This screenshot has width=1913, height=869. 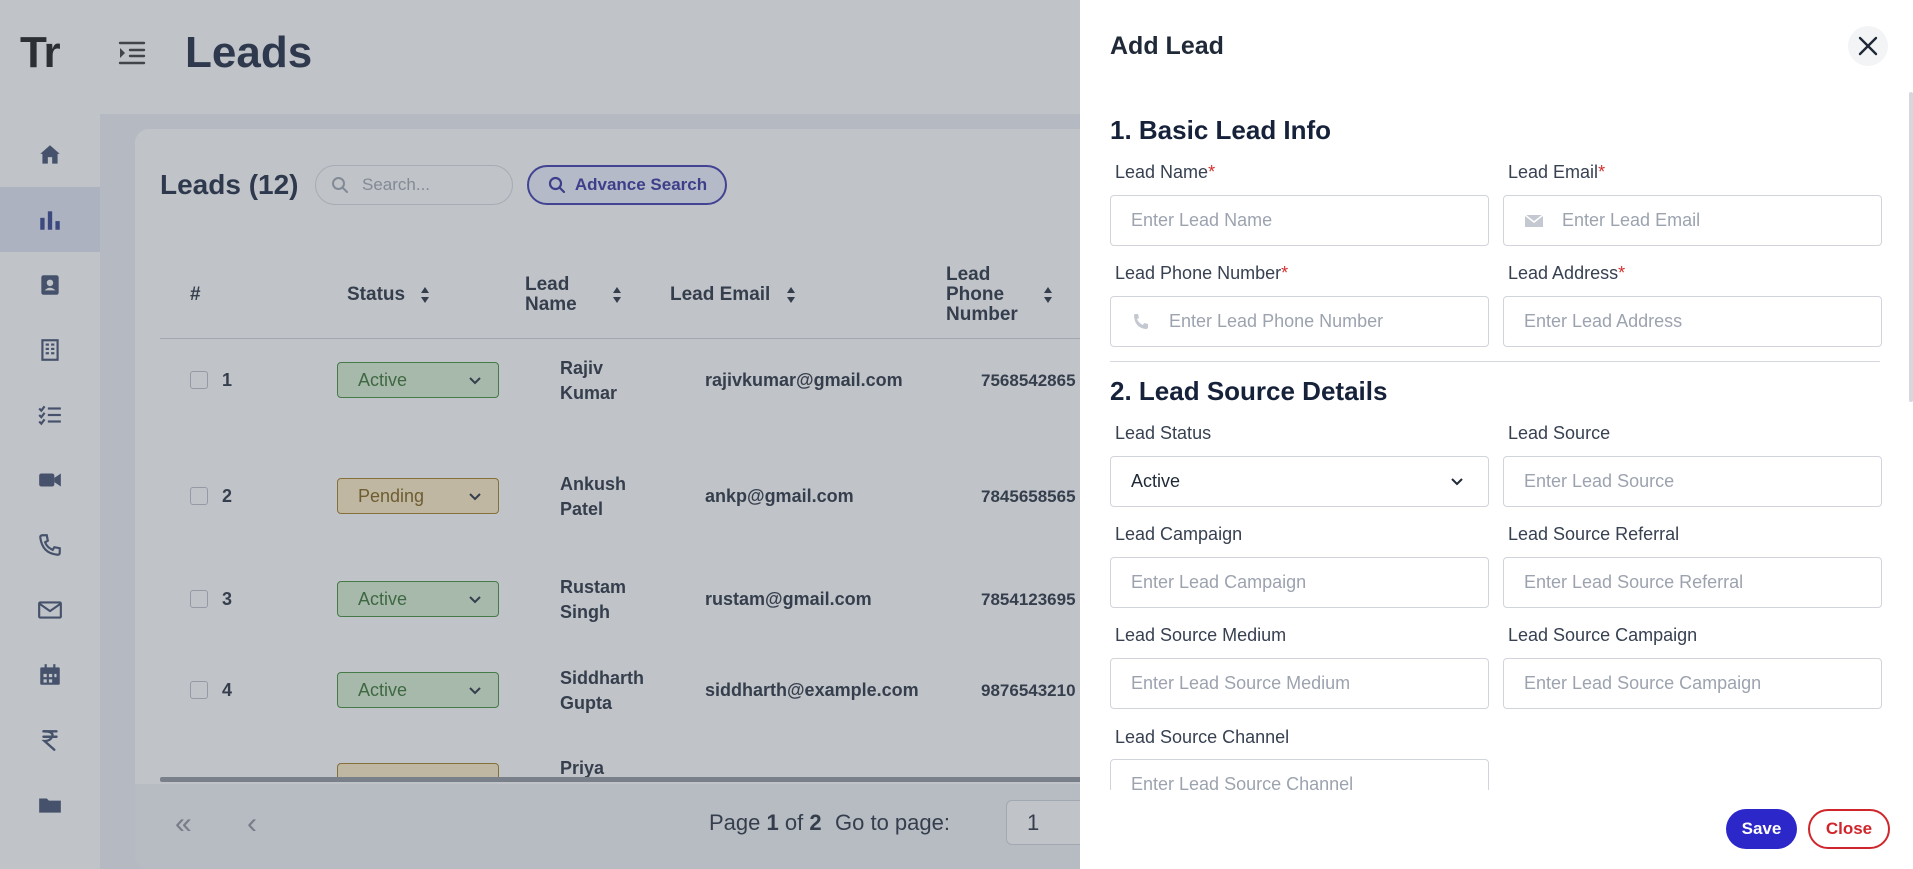 What do you see at coordinates (1198, 273) in the screenshot?
I see `lead-phone-label-text: Lead Phone Number` at bounding box center [1198, 273].